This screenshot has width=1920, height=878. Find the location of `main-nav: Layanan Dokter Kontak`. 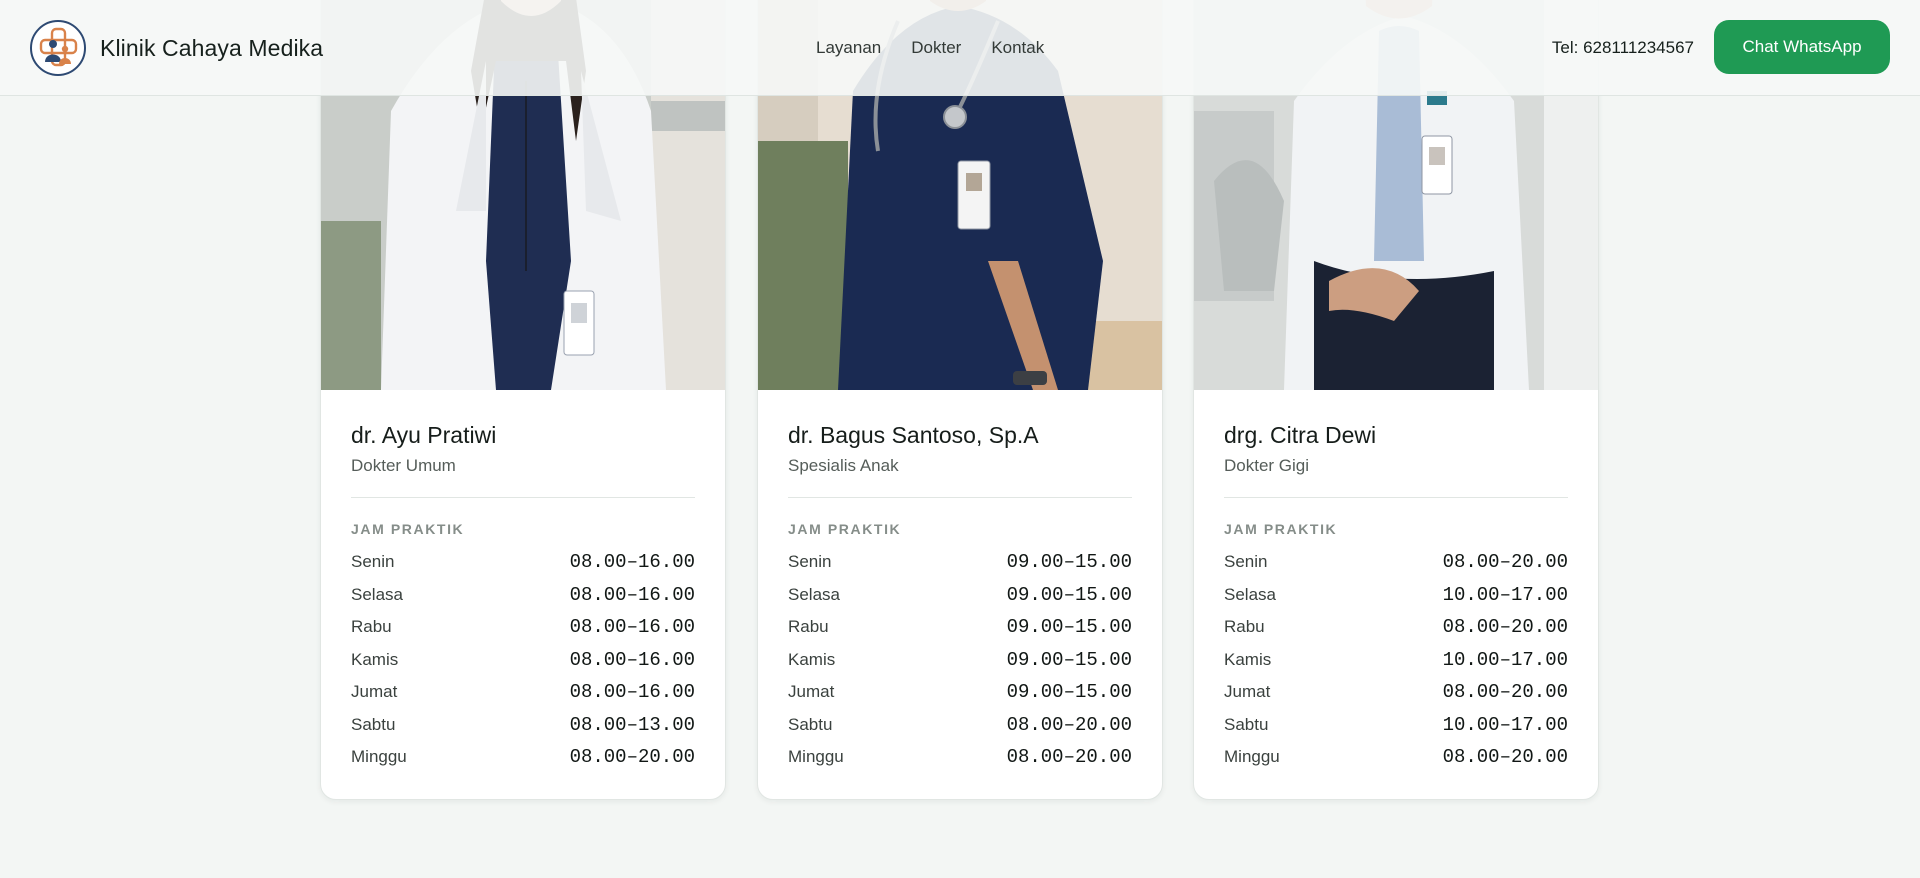

main-nav: Layanan Dokter Kontak is located at coordinates (930, 48).